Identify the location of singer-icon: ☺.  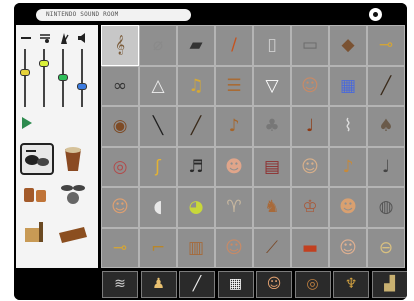
(310, 166).